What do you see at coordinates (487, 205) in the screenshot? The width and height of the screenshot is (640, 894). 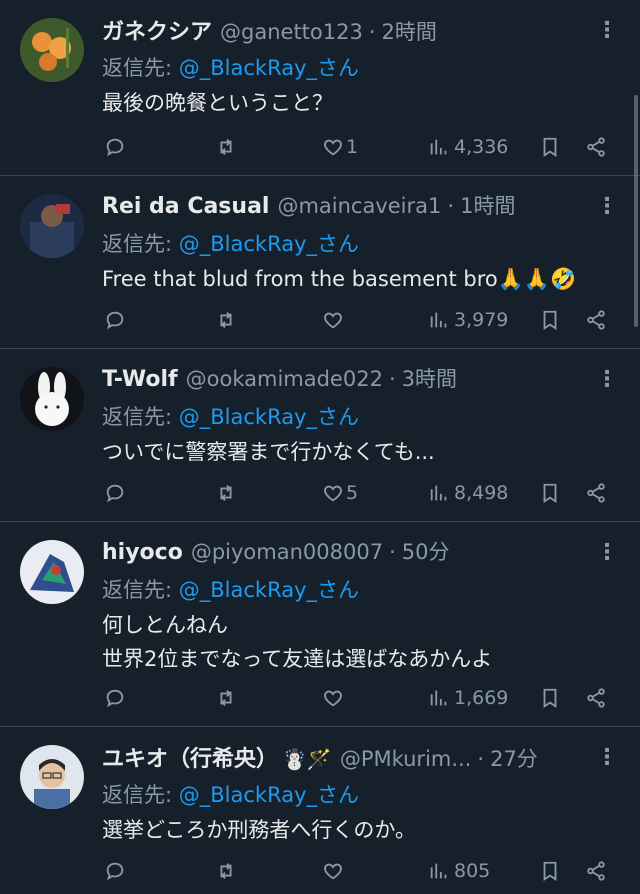 I see `timestamp: 1時間` at bounding box center [487, 205].